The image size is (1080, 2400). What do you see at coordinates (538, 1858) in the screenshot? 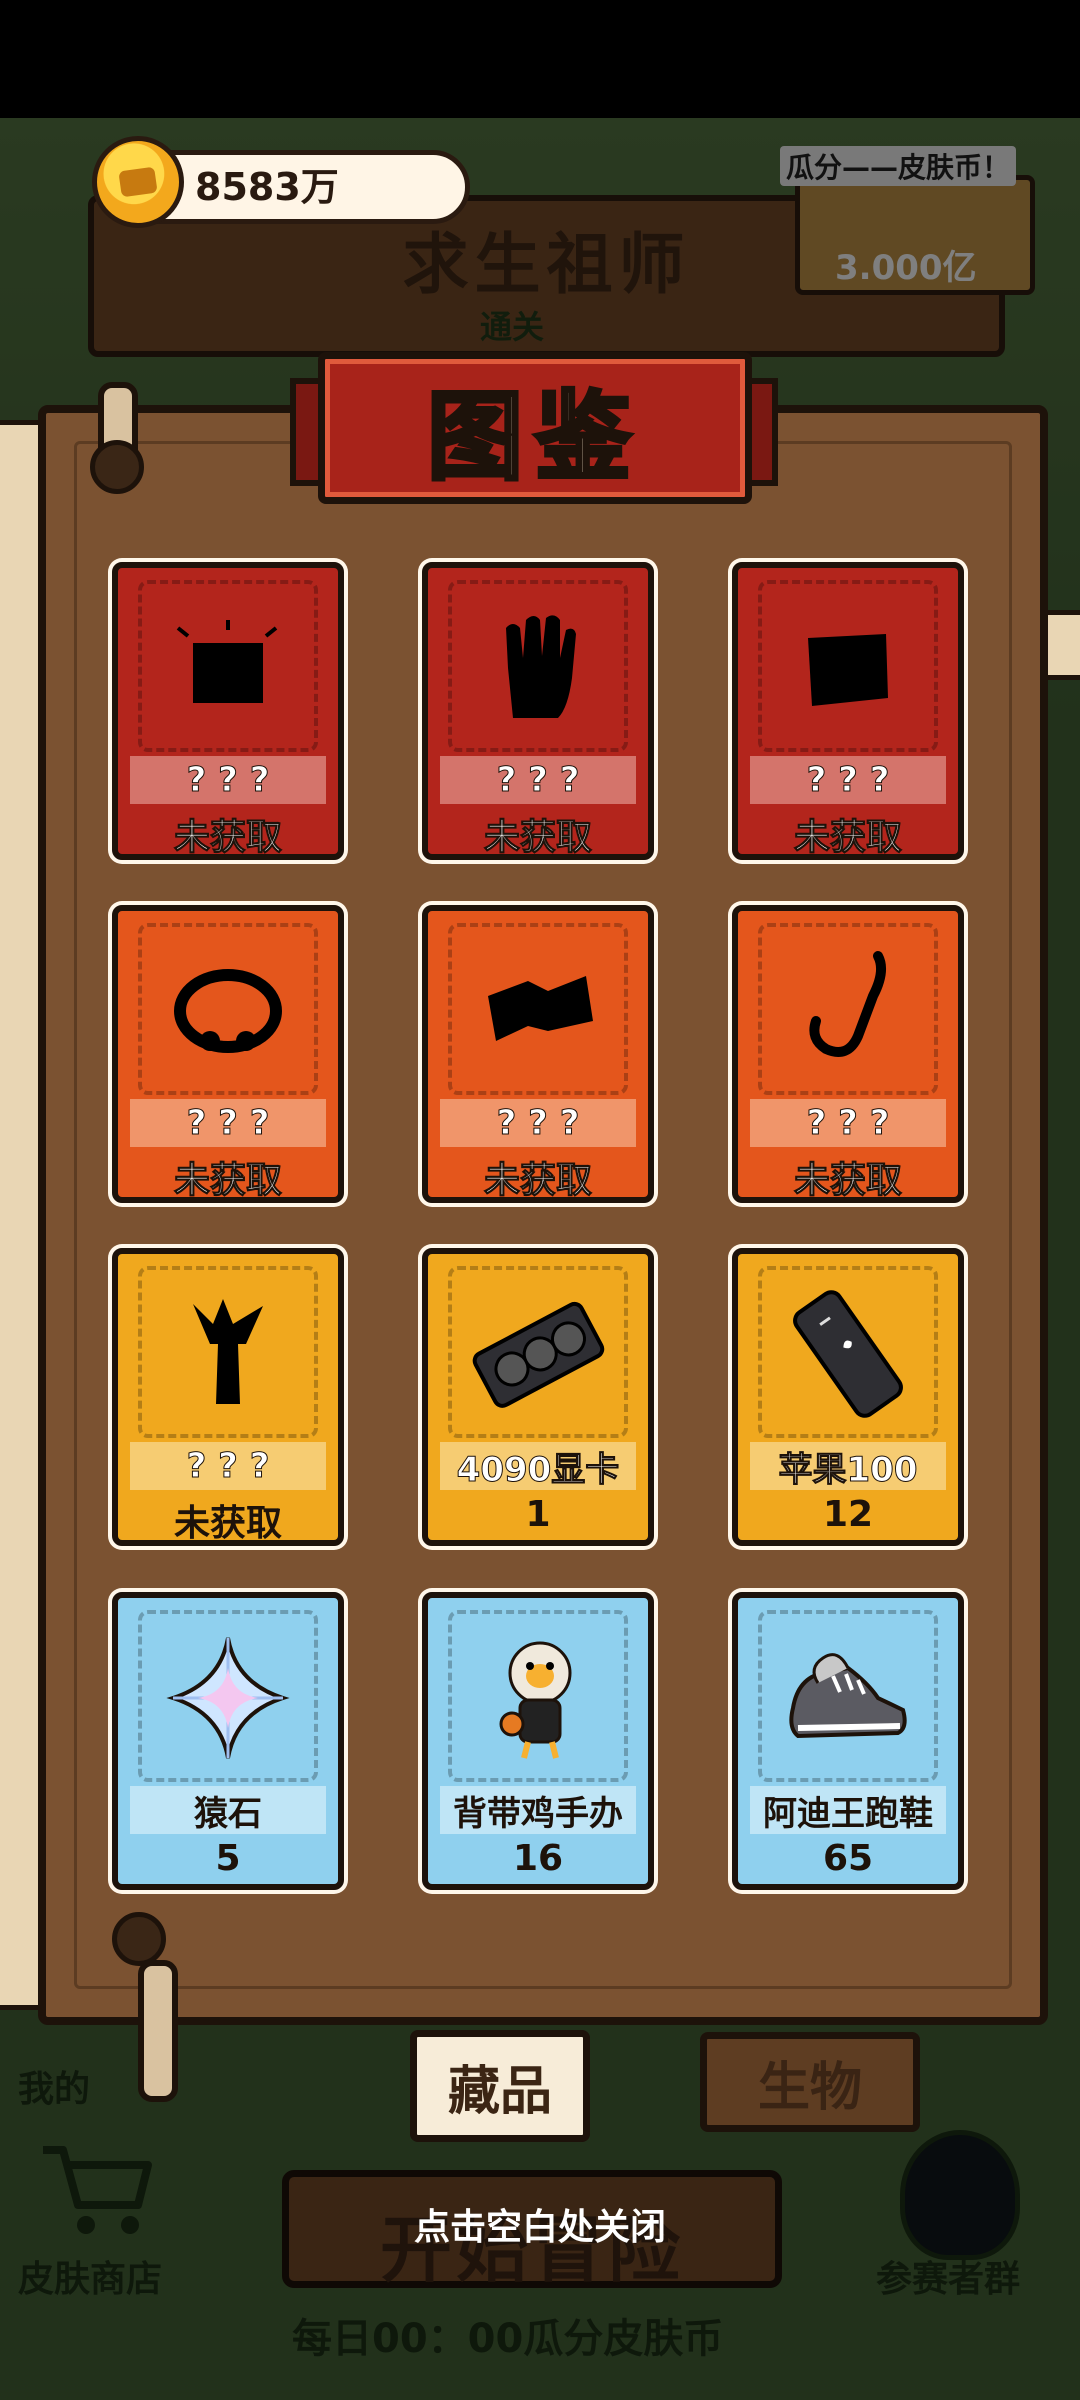
I see `card-count: 16` at bounding box center [538, 1858].